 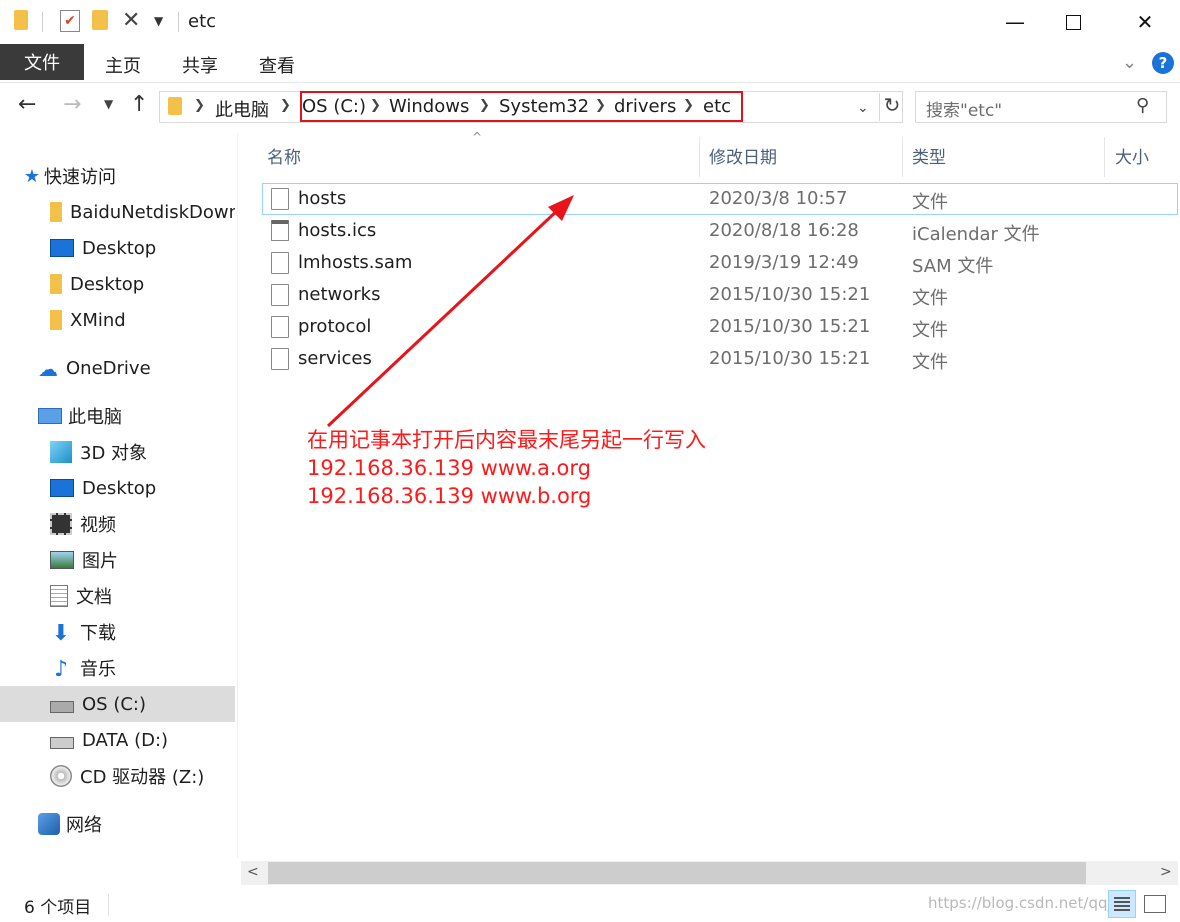 What do you see at coordinates (1155, 904) in the screenshot?
I see `large-icons-view-icon` at bounding box center [1155, 904].